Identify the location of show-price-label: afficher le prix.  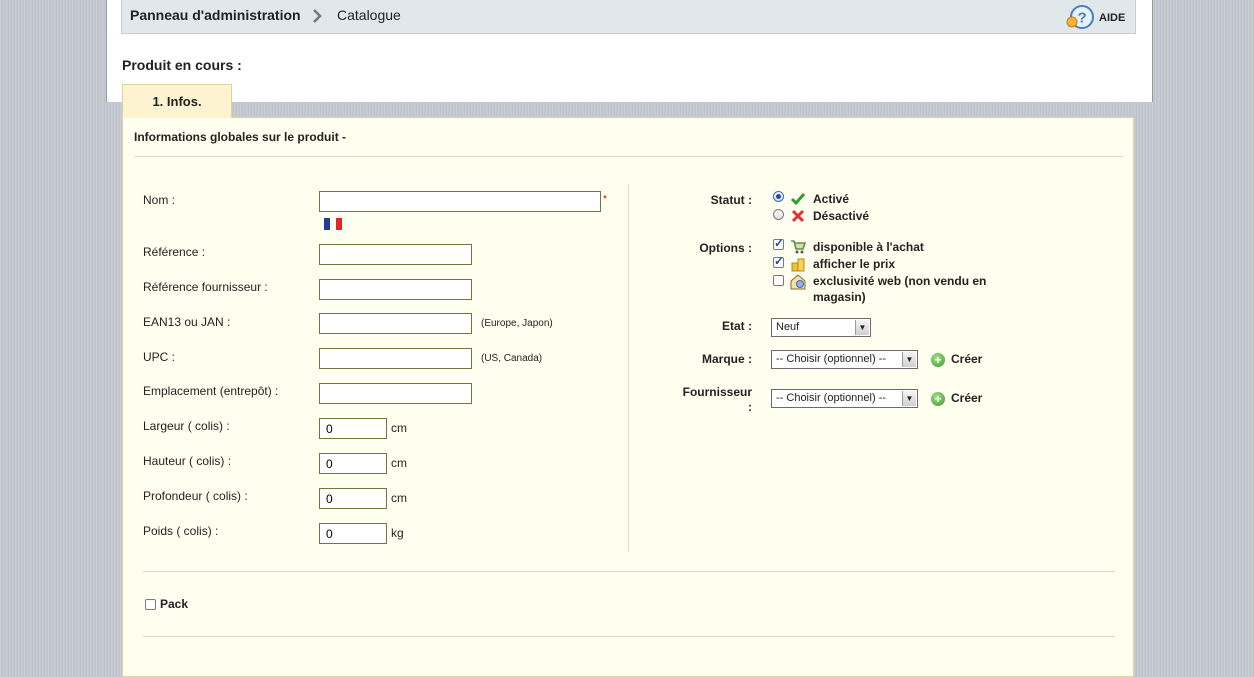
(854, 264).